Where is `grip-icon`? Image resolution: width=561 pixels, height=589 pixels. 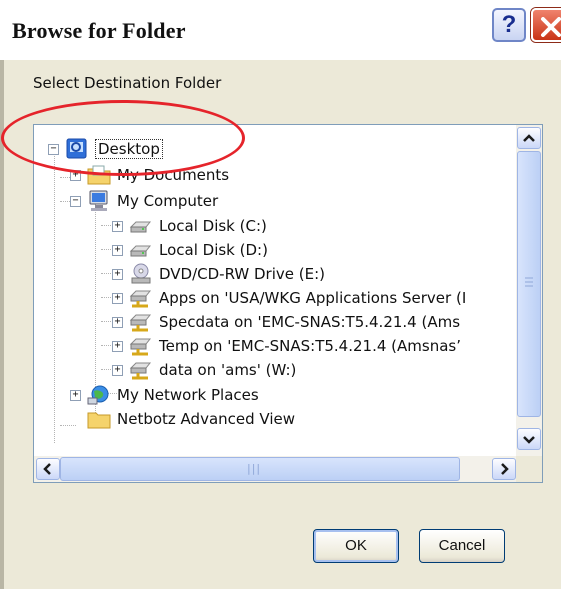 grip-icon is located at coordinates (529, 282).